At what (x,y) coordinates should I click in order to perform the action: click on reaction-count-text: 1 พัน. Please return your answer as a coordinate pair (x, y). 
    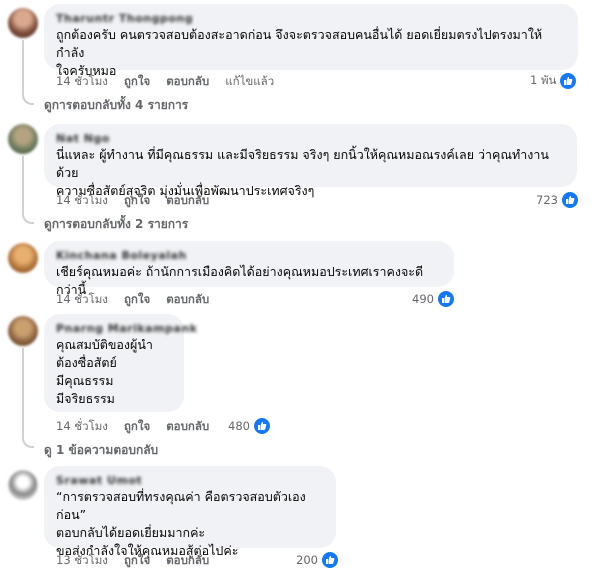
    Looking at the image, I should click on (543, 80).